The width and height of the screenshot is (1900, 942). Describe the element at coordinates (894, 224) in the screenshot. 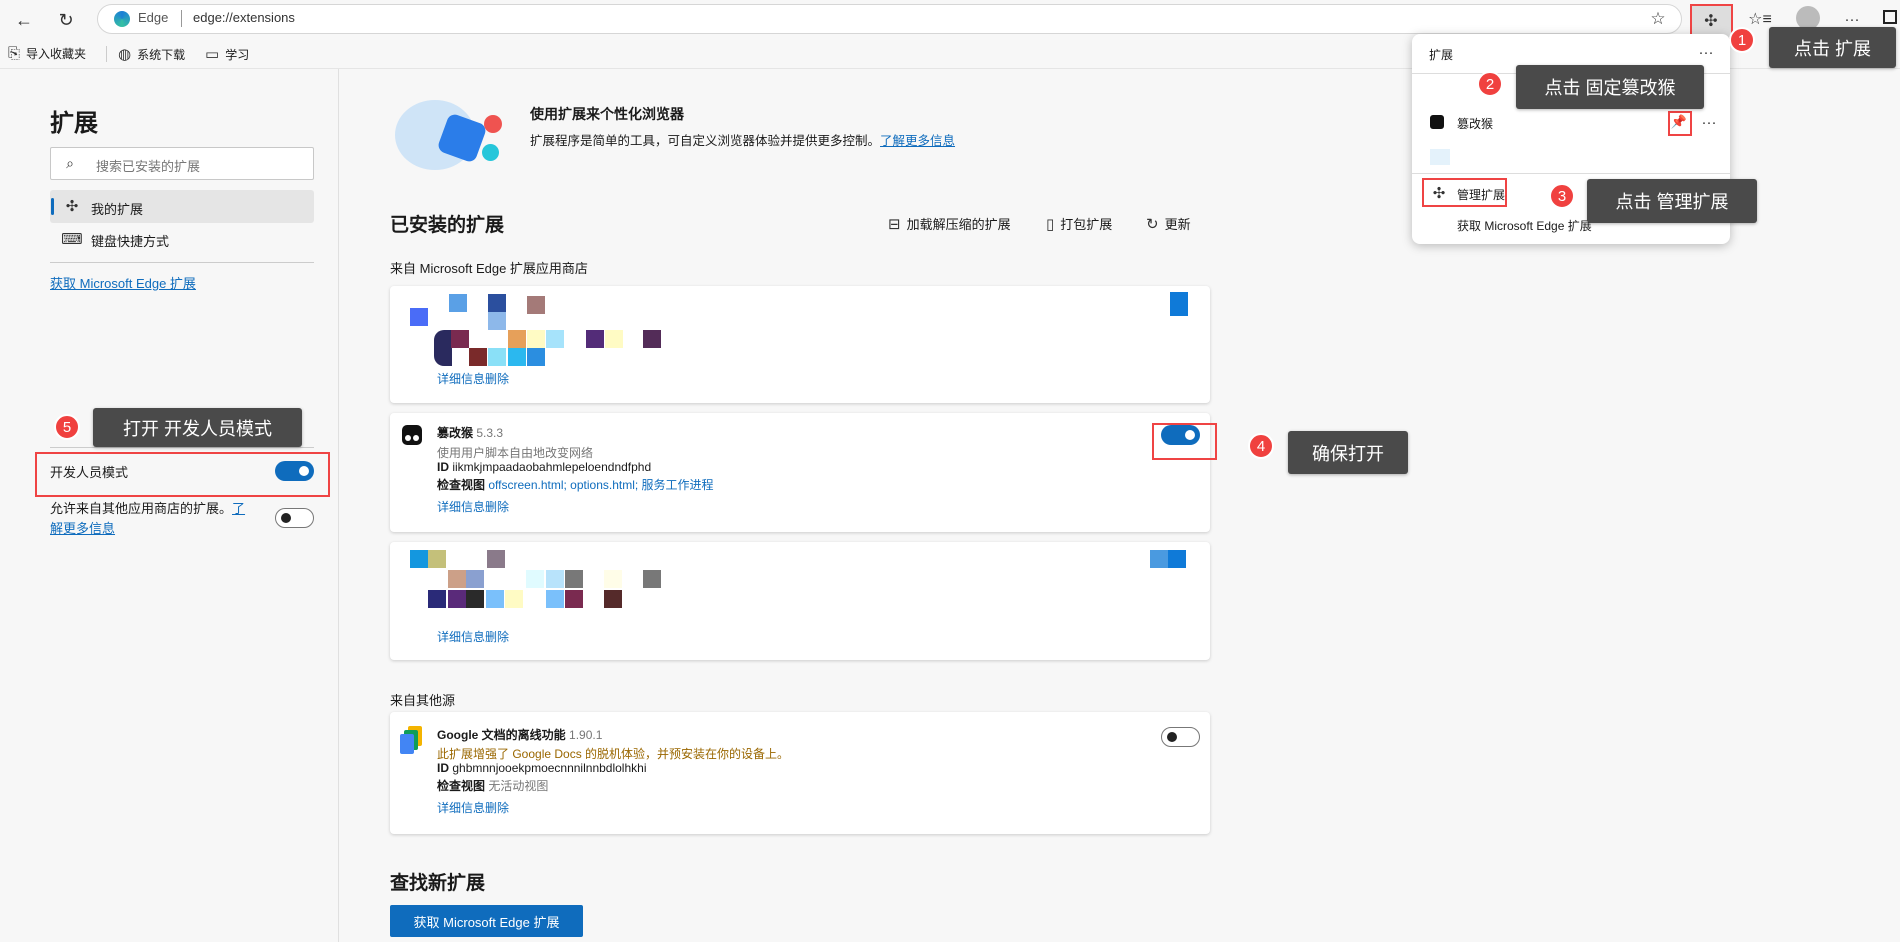

I see `box-icon: ⊟` at that location.